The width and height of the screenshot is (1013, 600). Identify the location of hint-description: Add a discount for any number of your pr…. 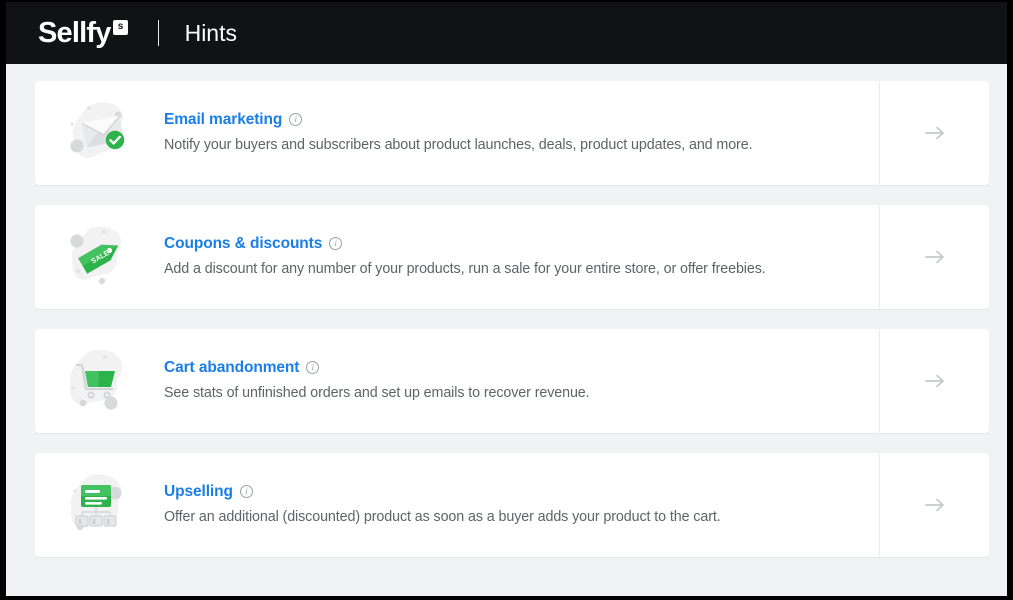
(465, 268).